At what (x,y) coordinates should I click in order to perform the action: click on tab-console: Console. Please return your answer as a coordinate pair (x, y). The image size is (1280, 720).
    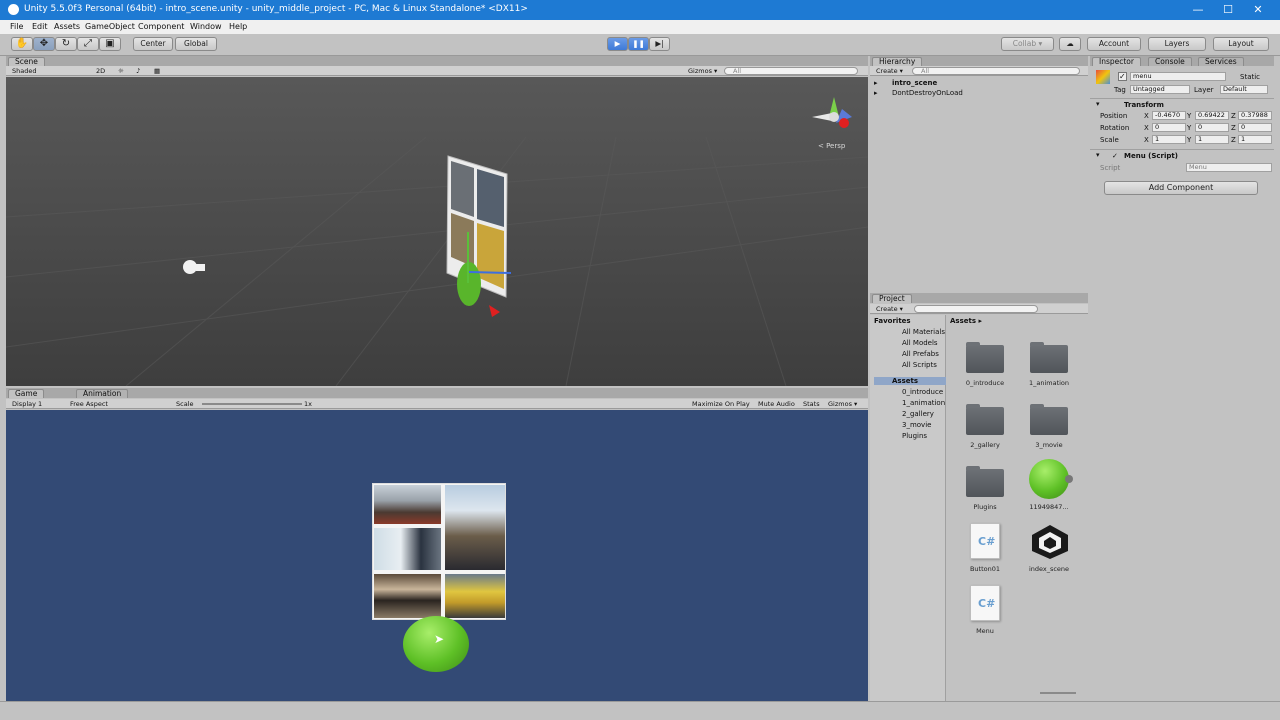
    Looking at the image, I should click on (1170, 61).